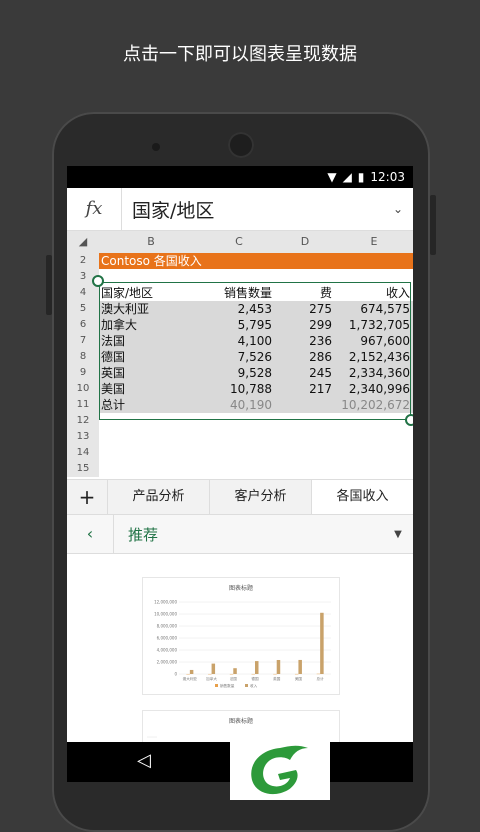 Image resolution: width=480 pixels, height=832 pixels. Describe the element at coordinates (305, 357) in the screenshot. I see `cell-d: 286` at that location.